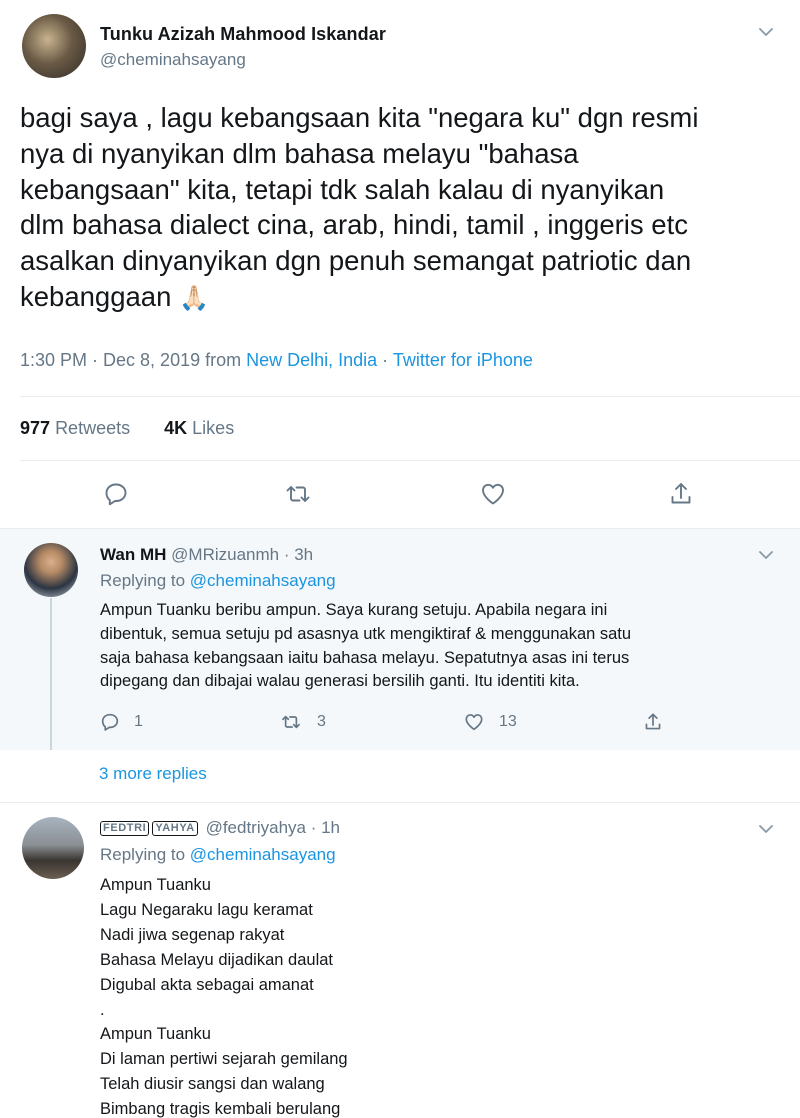 Image resolution: width=800 pixels, height=1118 pixels. Describe the element at coordinates (323, 827) in the screenshot. I see `reply-time: · 1h` at that location.